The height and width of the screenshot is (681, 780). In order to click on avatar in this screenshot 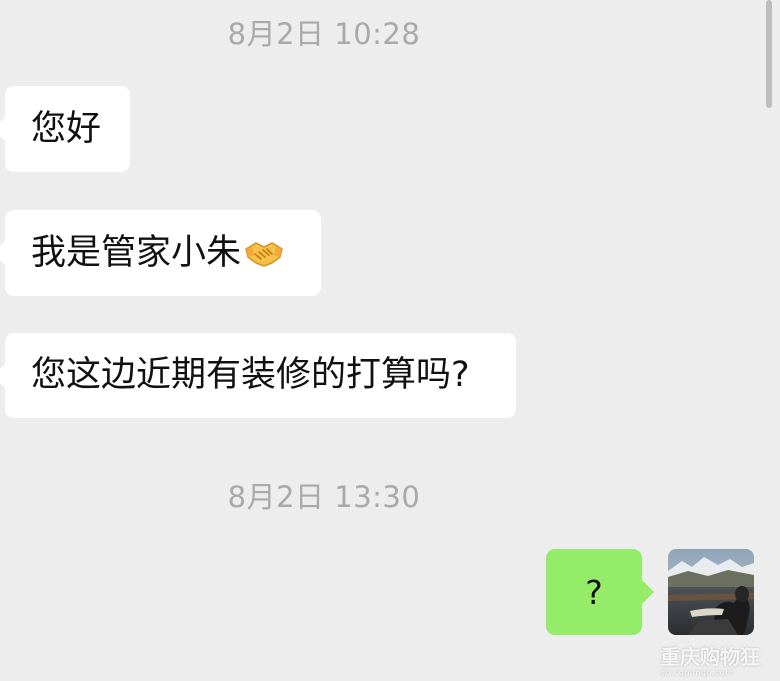, I will do `click(711, 592)`.